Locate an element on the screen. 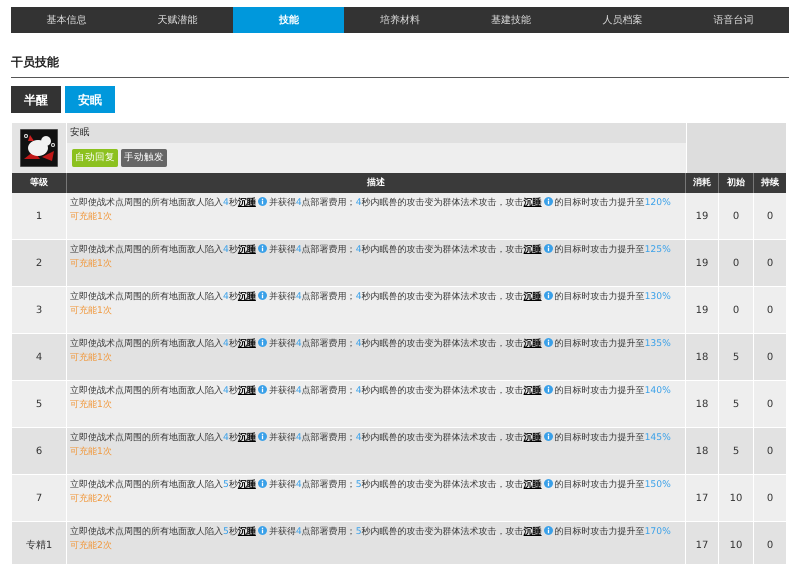 The image size is (800, 564). table-cell: 专精1 is located at coordinates (39, 543).